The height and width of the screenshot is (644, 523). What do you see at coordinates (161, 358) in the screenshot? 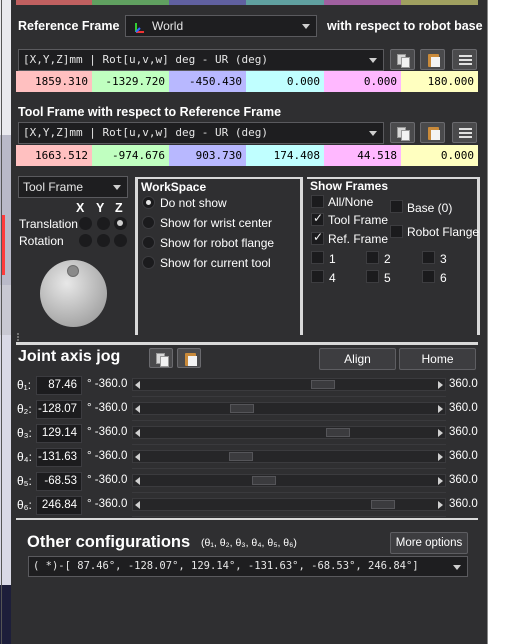
I see `copy-joints-button` at bounding box center [161, 358].